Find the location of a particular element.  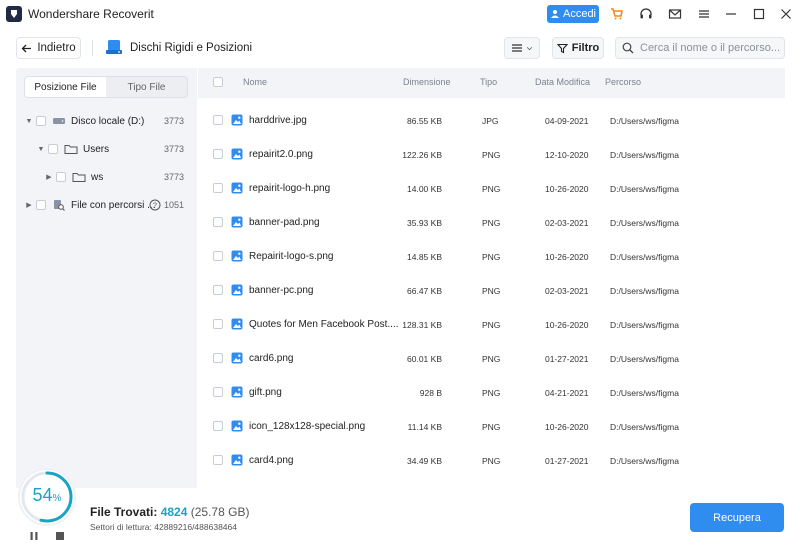

close-icon is located at coordinates (786, 14).